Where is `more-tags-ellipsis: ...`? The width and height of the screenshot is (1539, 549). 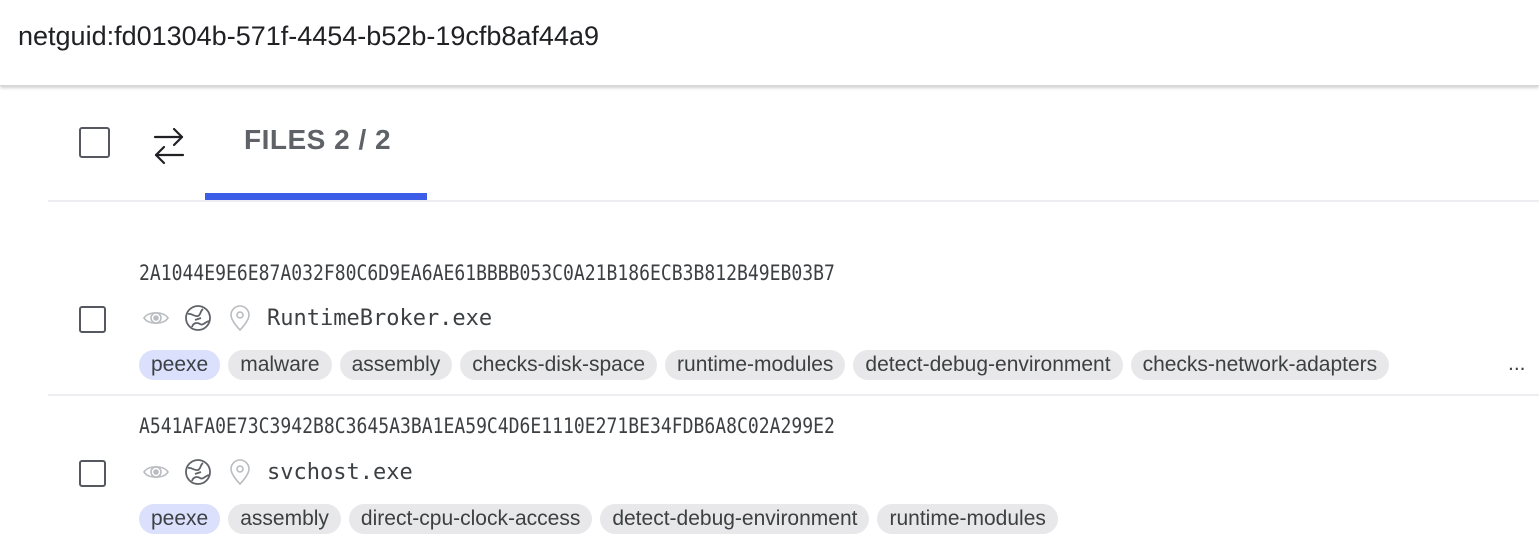 more-tags-ellipsis: ... is located at coordinates (1517, 364).